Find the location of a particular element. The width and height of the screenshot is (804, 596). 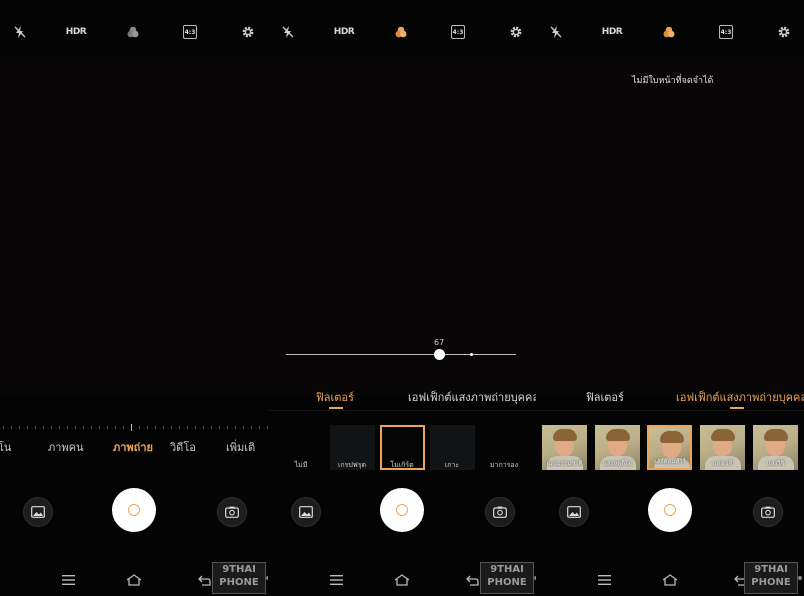

effect-thumb-stage: แสงเวที is located at coordinates (722, 447).